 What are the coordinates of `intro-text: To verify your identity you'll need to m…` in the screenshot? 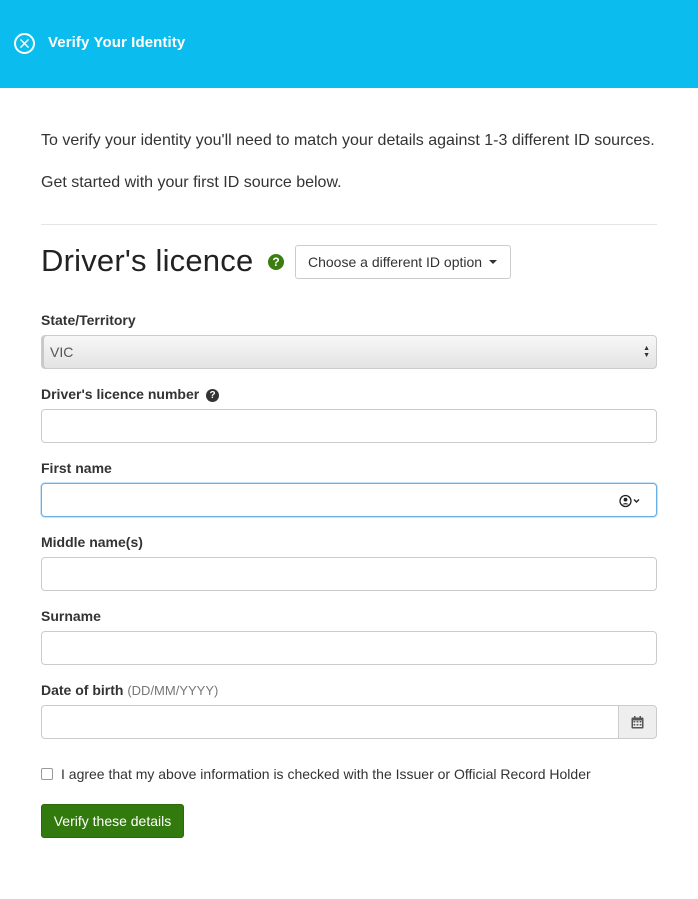 It's located at (348, 140).